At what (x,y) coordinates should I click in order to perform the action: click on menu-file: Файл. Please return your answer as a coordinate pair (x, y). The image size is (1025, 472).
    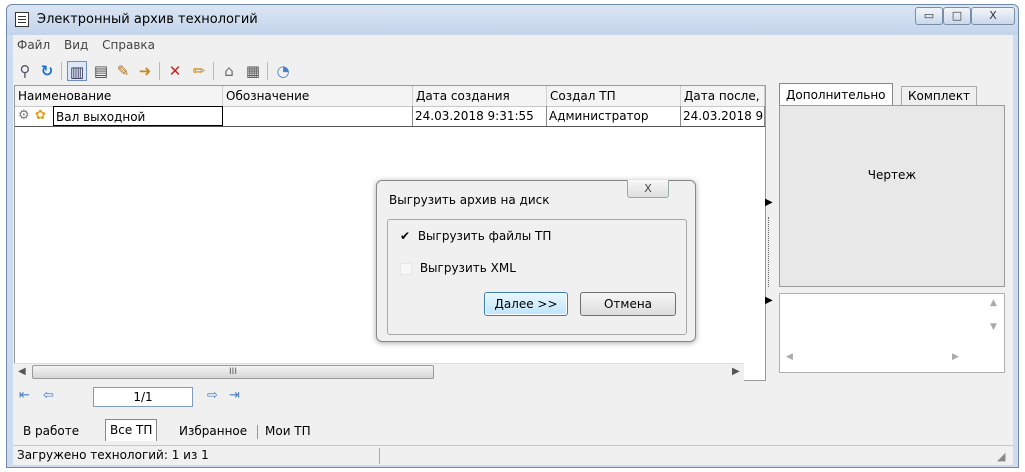
    Looking at the image, I should click on (33, 45).